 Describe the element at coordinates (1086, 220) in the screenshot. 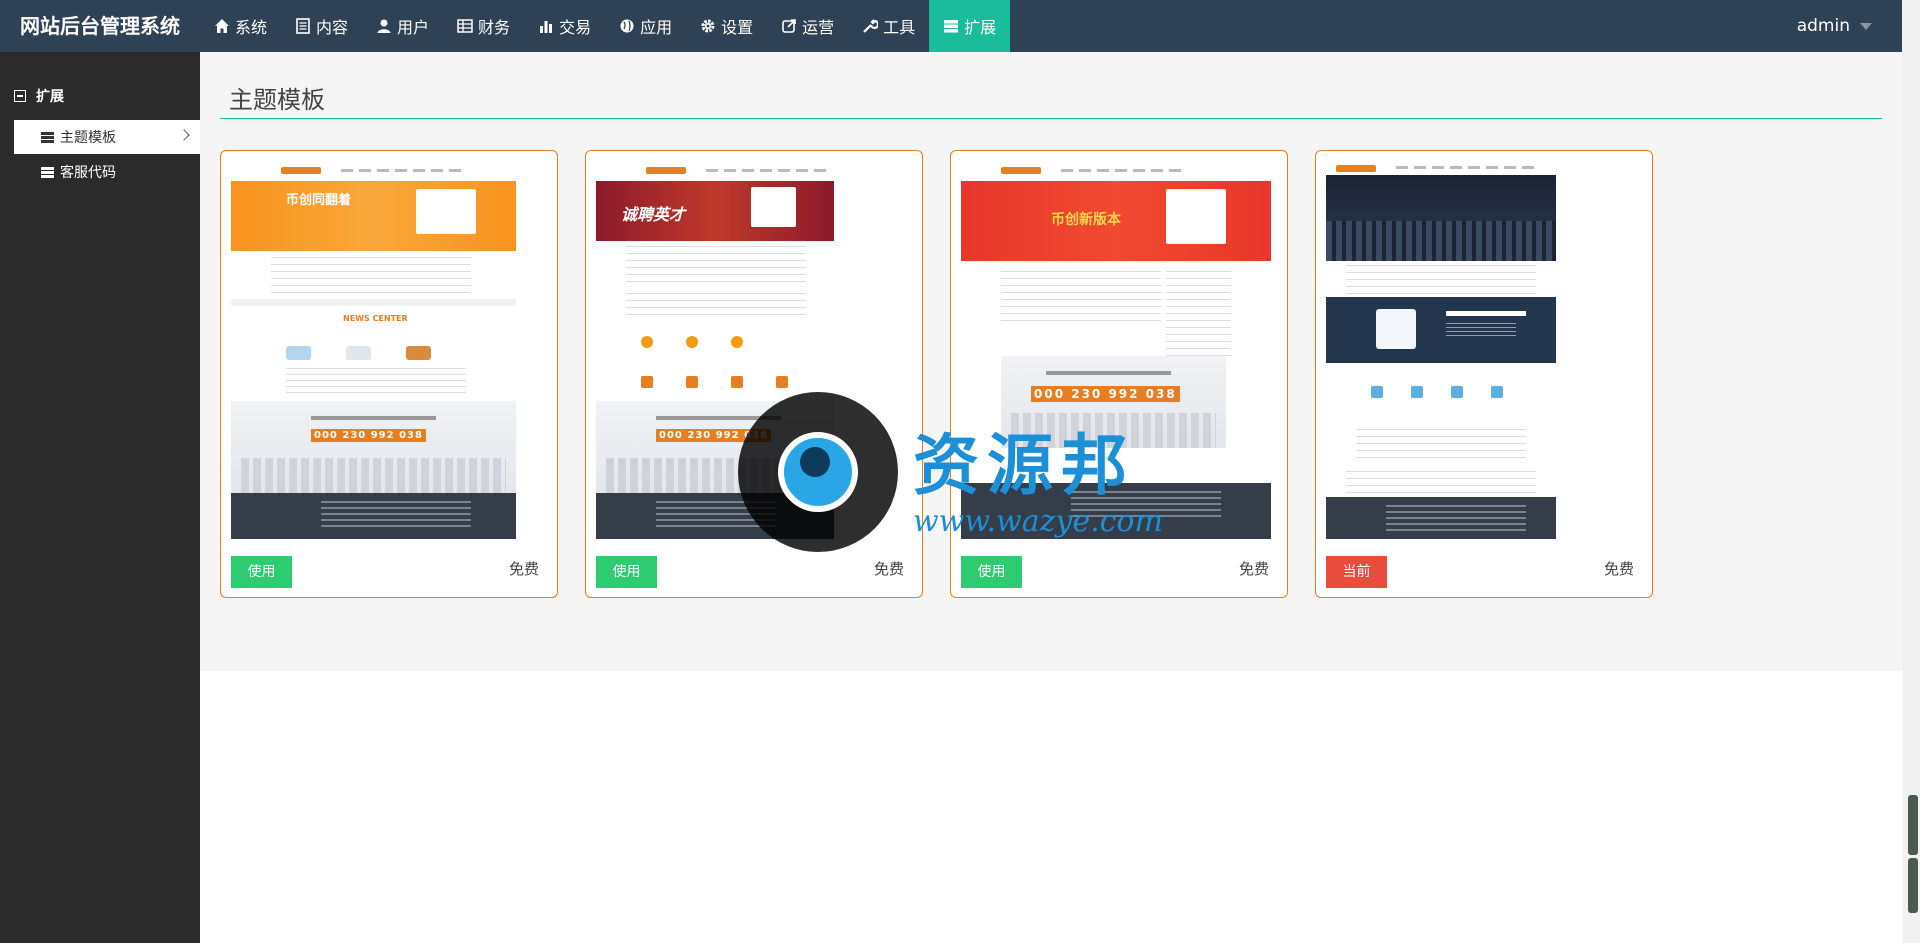

I see `banner-text: 币创新版本` at that location.